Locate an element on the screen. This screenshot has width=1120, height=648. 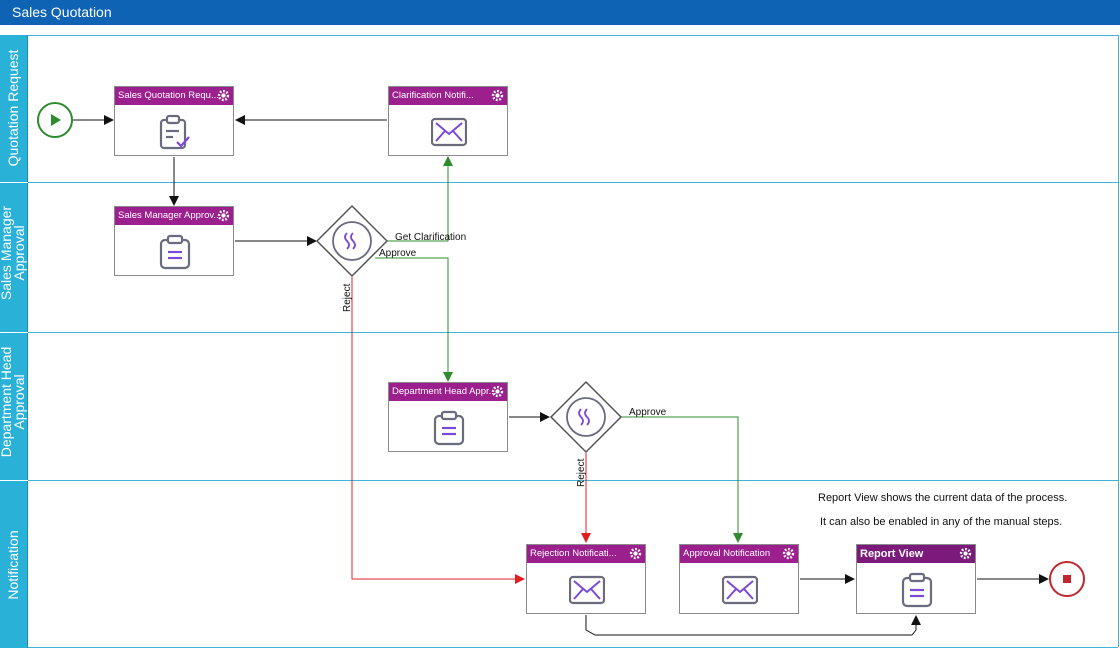
task-header: Report View is located at coordinates (916, 554).